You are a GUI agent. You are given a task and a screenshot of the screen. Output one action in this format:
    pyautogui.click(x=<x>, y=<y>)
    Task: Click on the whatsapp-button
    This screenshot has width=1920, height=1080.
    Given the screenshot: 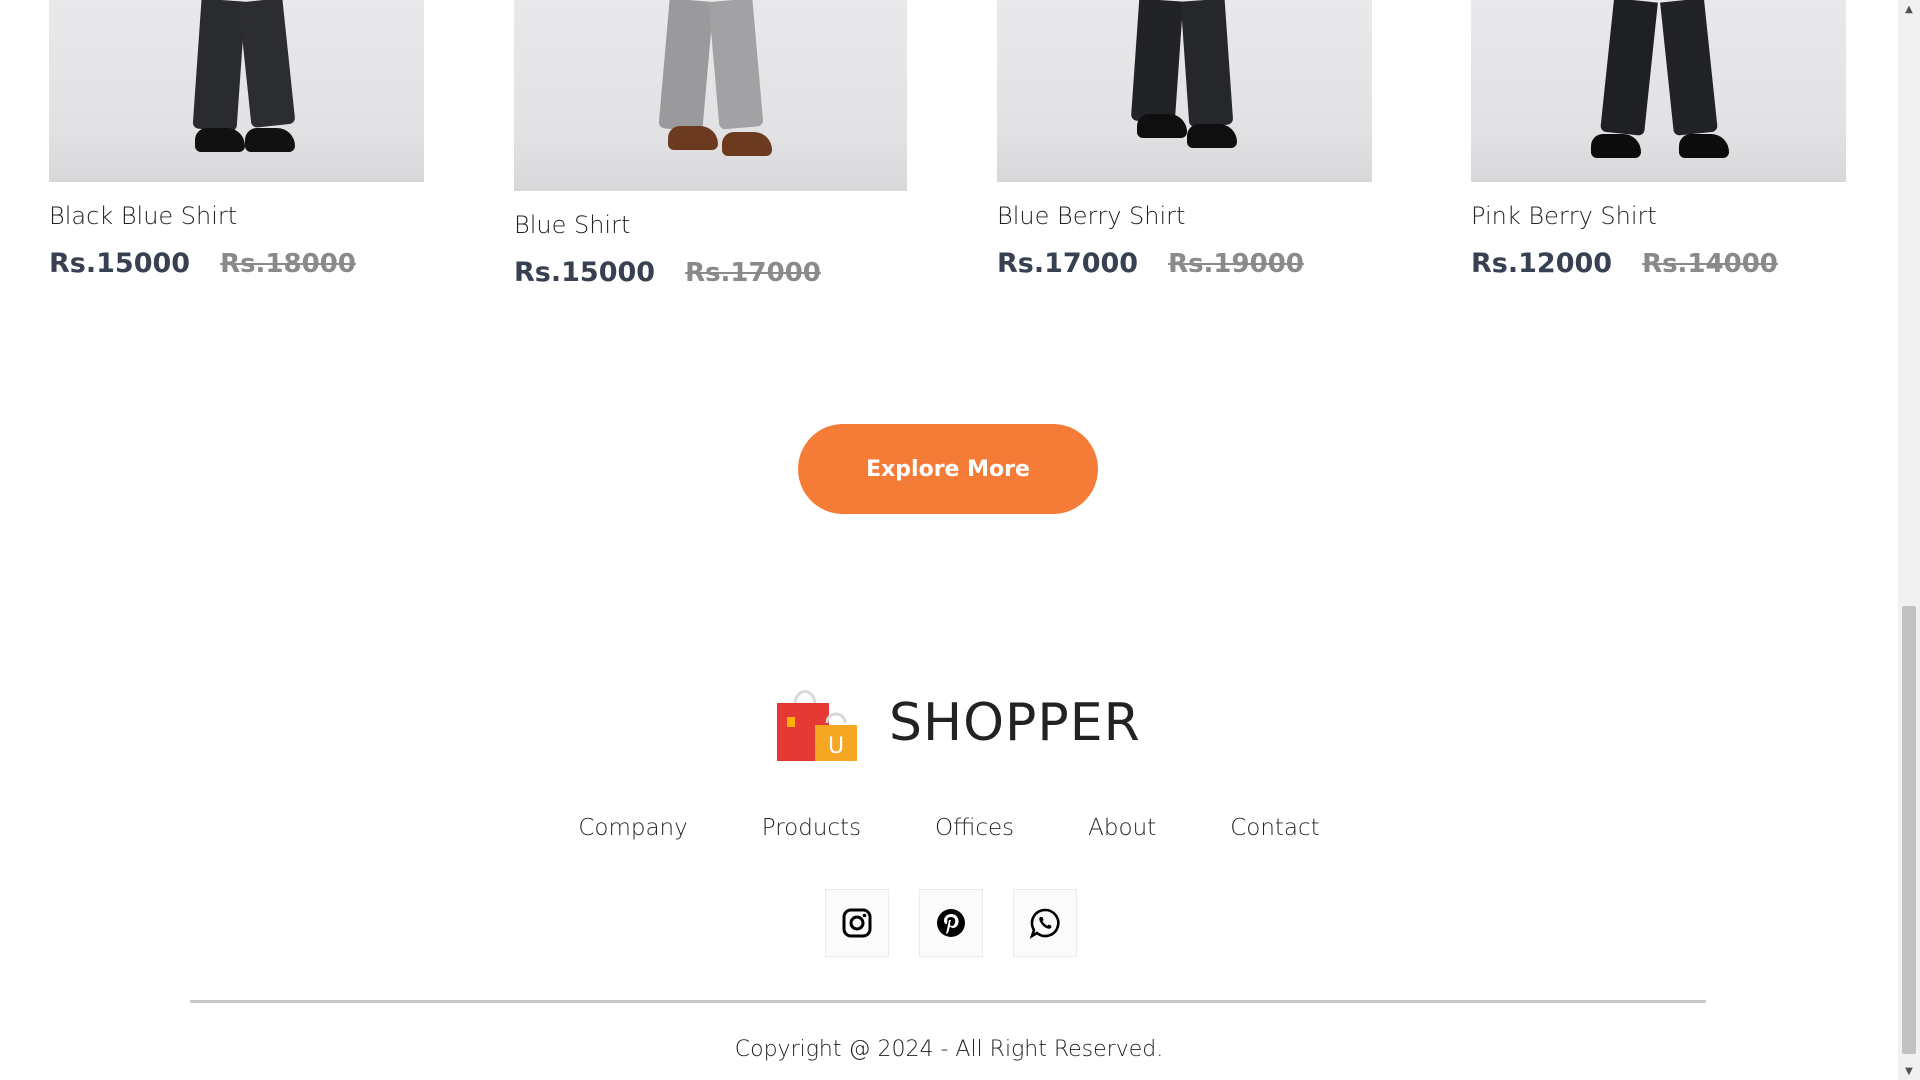 What is the action you would take?
    pyautogui.click(x=1045, y=923)
    